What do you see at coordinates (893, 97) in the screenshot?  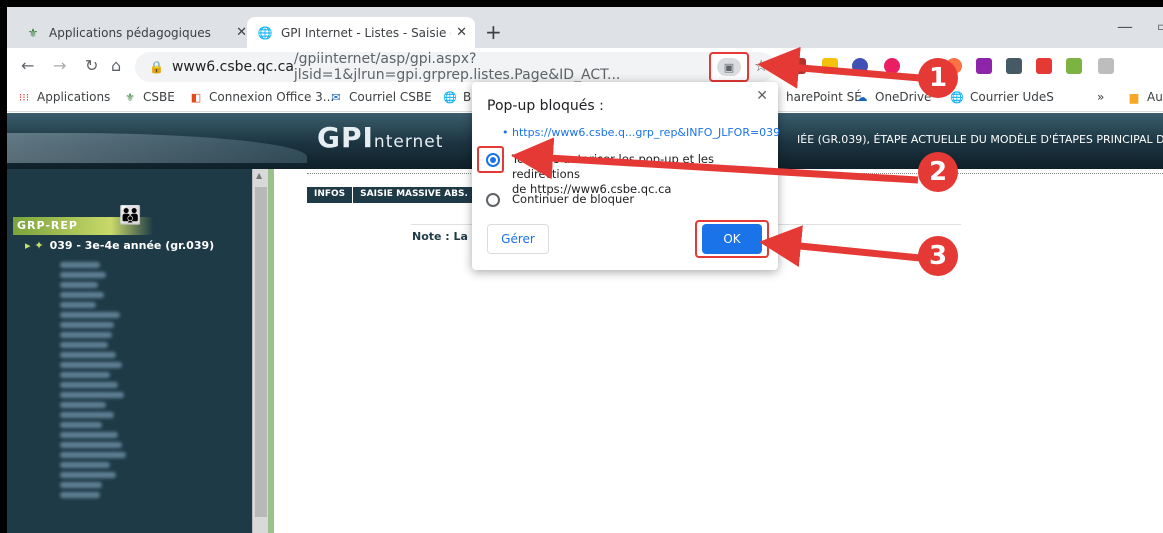 I see `bookmark-onedrive: ☁ OneDrive` at bounding box center [893, 97].